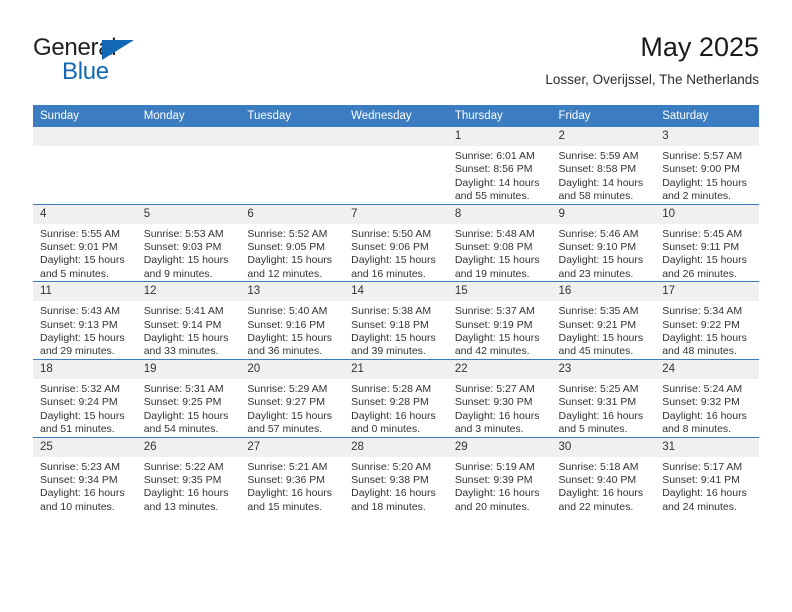 The width and height of the screenshot is (792, 612). What do you see at coordinates (79, 247) in the screenshot?
I see `sunset-text: Sunset: 9:01 PM` at bounding box center [79, 247].